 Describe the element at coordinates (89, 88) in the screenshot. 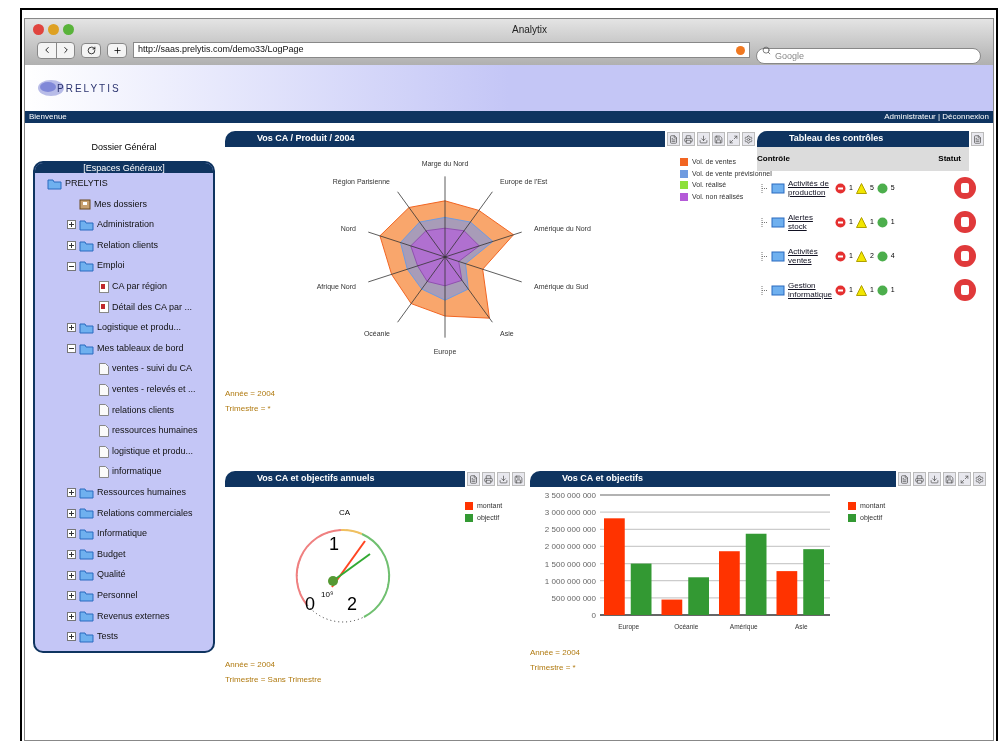

I see `logo-text: PRELYTIS` at that location.